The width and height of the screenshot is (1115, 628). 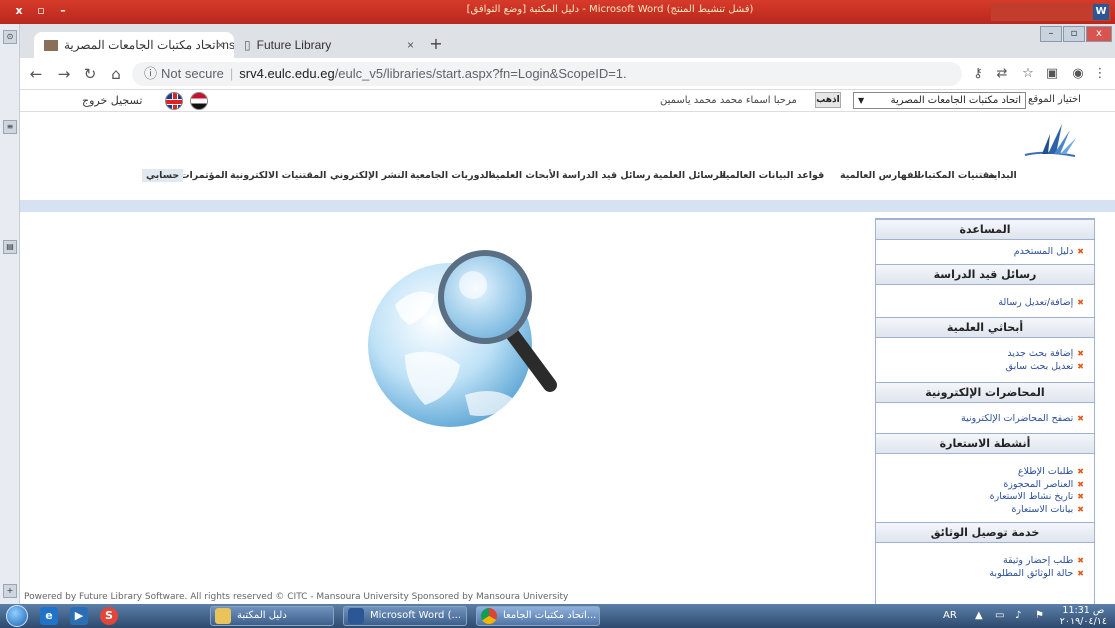 I want to click on clock: 11:31 ص ٢٠١٩/٠٤/١٤, so click(x=1083, y=616).